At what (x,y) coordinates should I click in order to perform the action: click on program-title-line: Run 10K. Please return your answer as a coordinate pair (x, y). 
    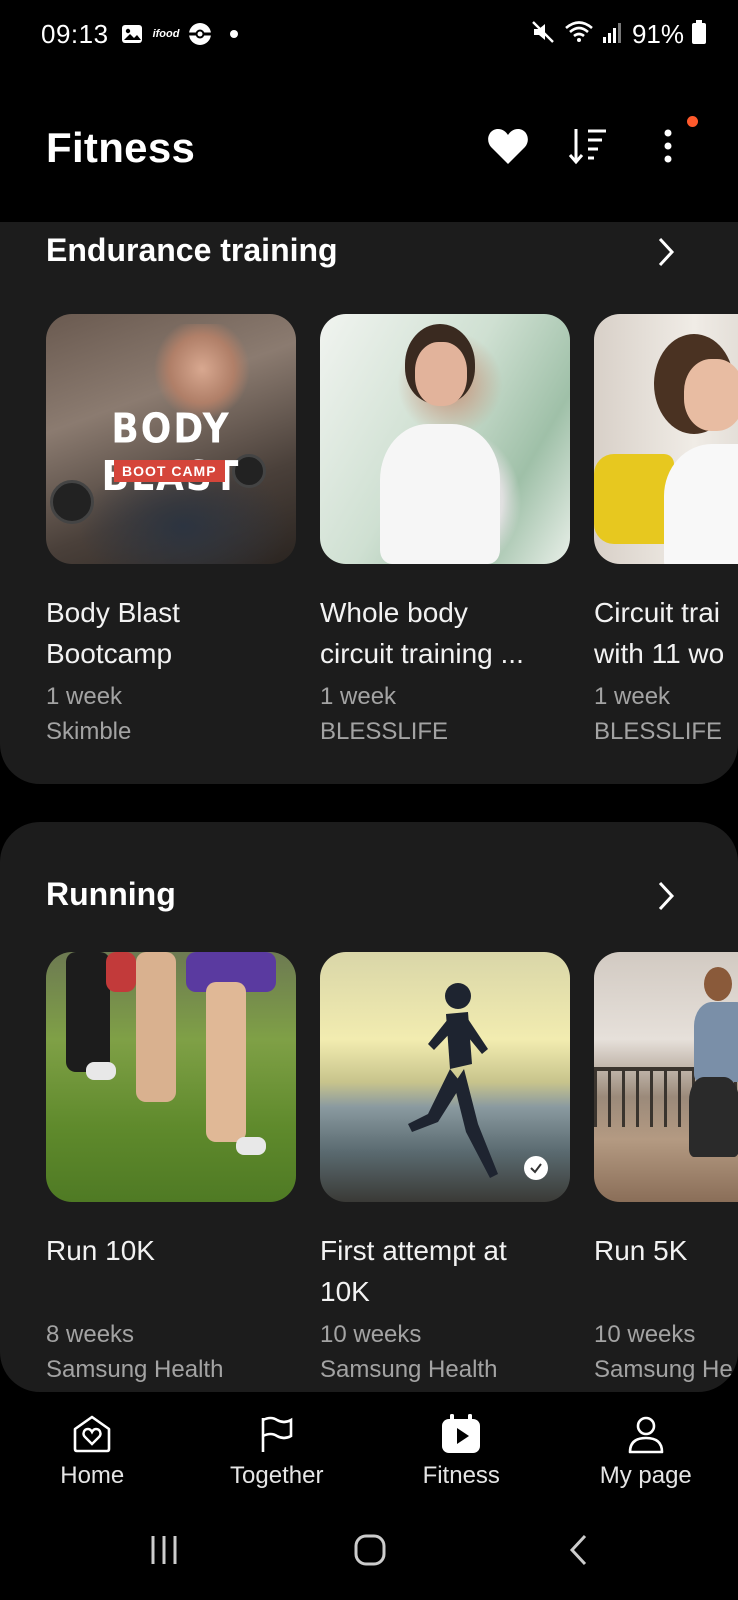
    Looking at the image, I should click on (100, 1250).